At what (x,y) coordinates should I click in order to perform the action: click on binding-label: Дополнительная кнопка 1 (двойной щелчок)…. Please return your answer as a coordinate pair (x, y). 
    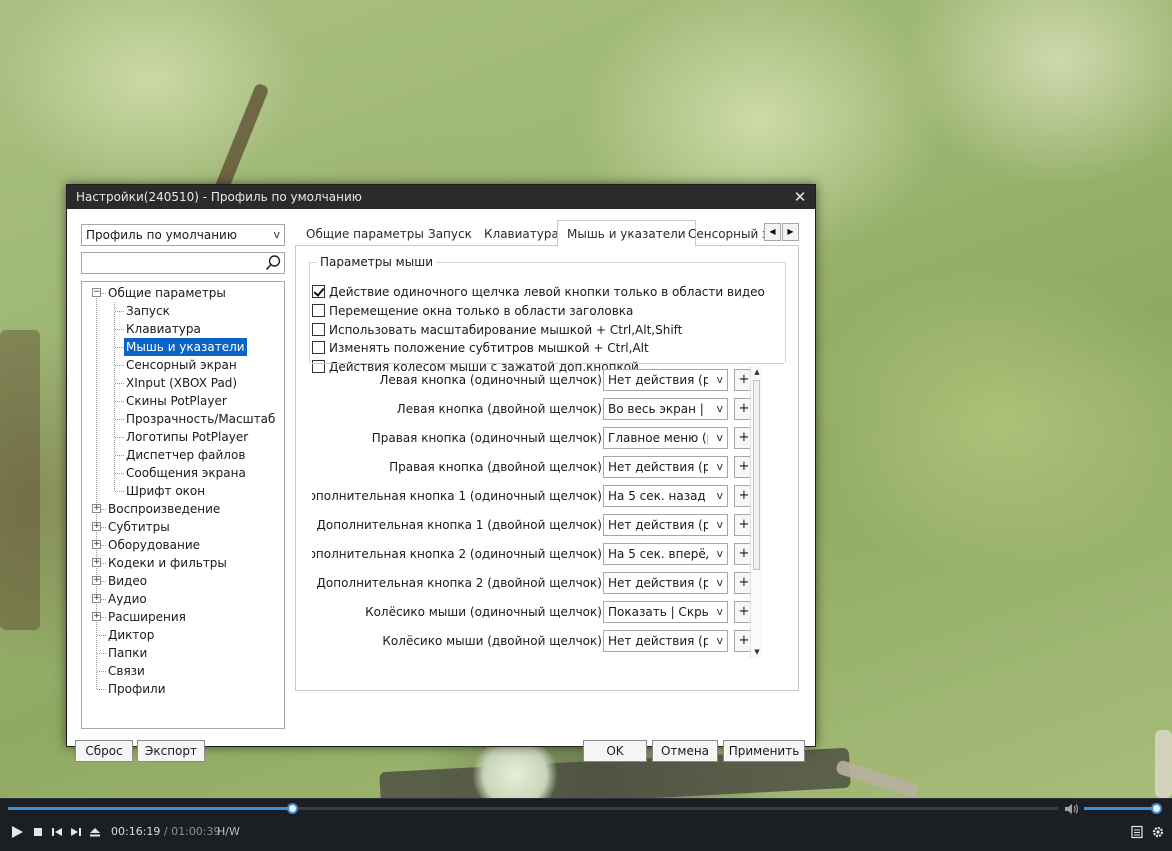
    Looking at the image, I should click on (461, 525).